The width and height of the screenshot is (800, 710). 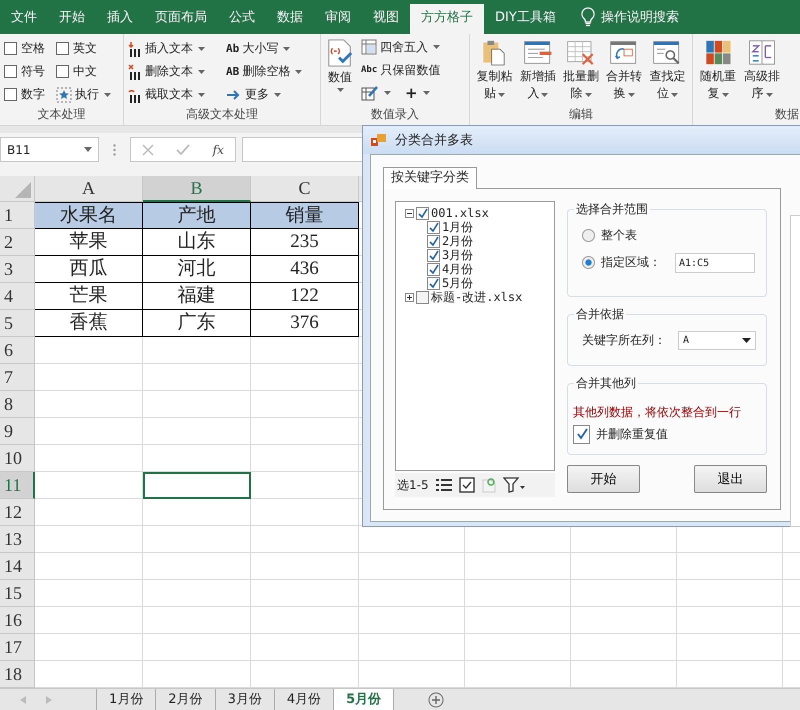 I want to click on select-range-button: 选1-5, so click(x=413, y=485).